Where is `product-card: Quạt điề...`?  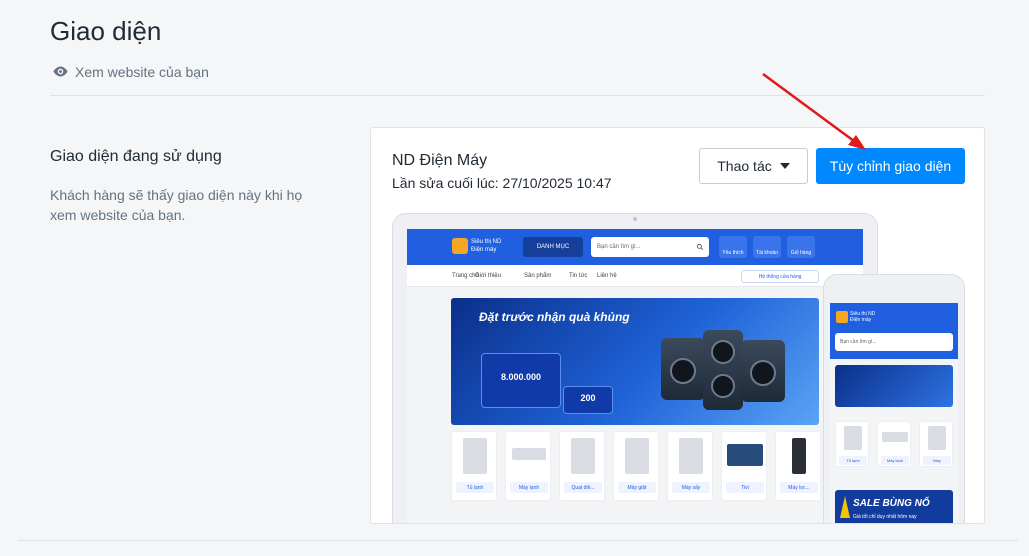
product-card: Quạt điề... is located at coordinates (582, 466).